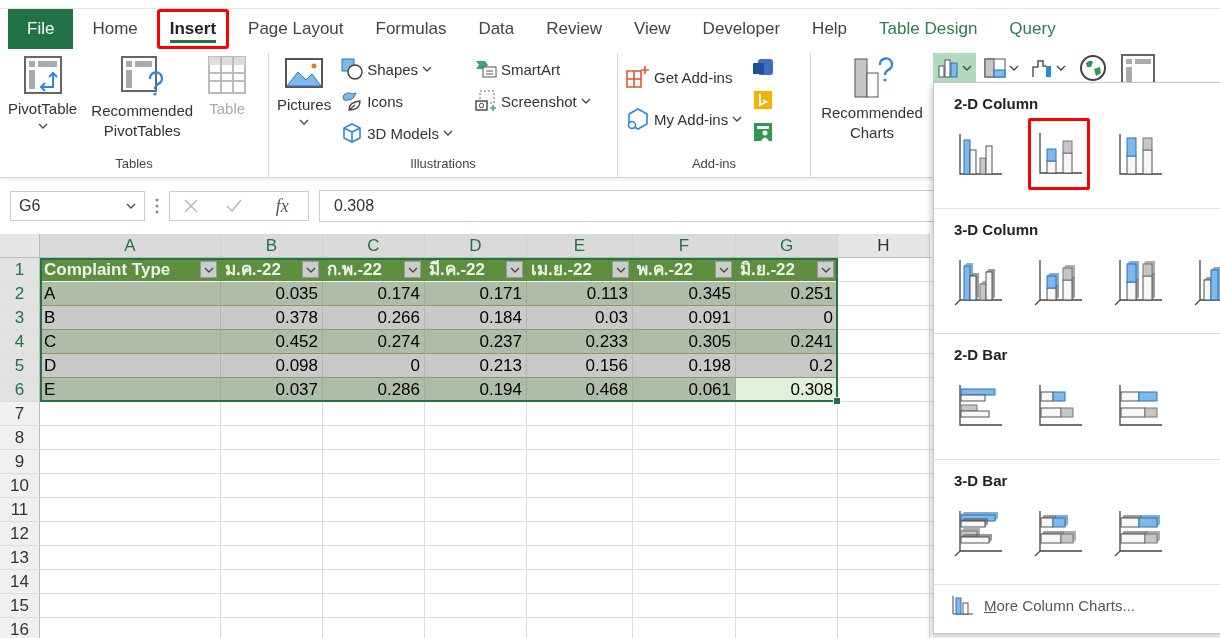 The height and width of the screenshot is (638, 1220). I want to click on column-header: F, so click(684, 246).